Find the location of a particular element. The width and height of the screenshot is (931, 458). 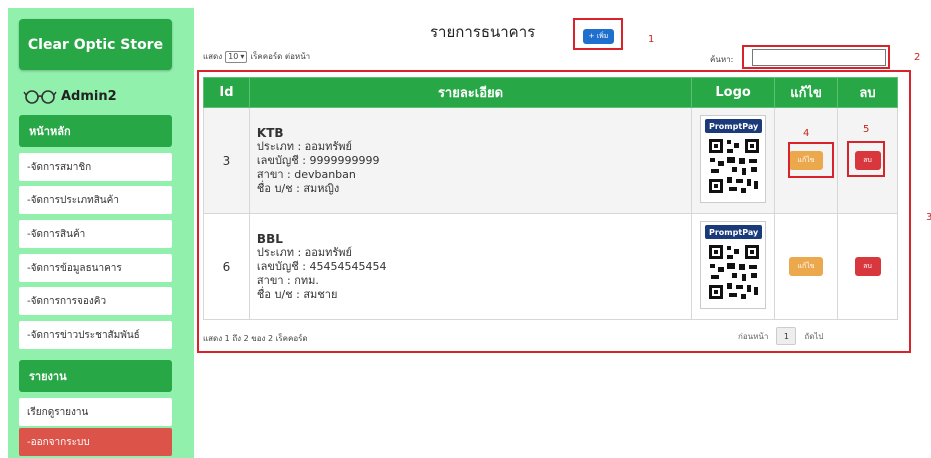

store-brand-button: Clear Optic Store is located at coordinates (95, 44).